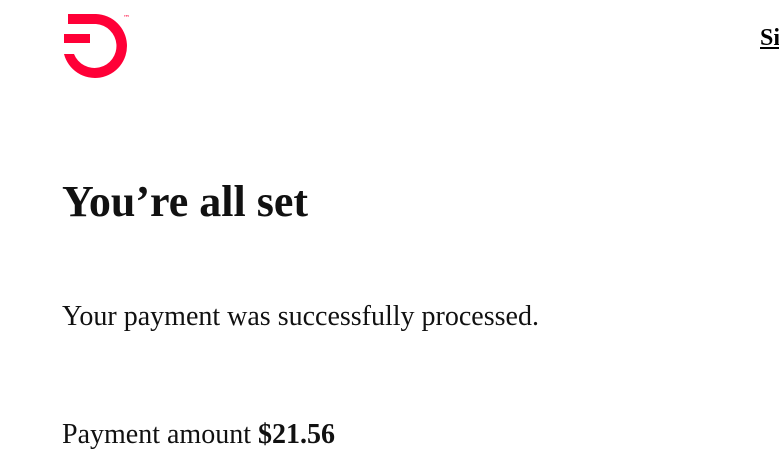  What do you see at coordinates (769, 38) in the screenshot?
I see `sign-in-link: Si` at bounding box center [769, 38].